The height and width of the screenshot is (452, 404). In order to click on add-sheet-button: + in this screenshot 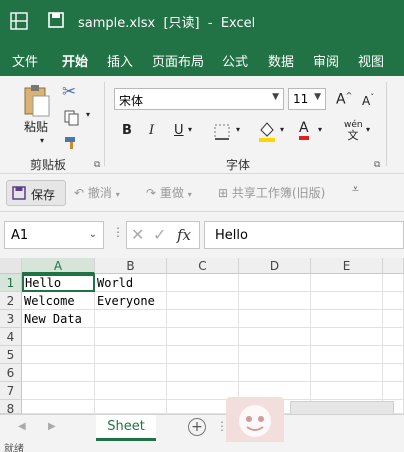, I will do `click(197, 427)`.